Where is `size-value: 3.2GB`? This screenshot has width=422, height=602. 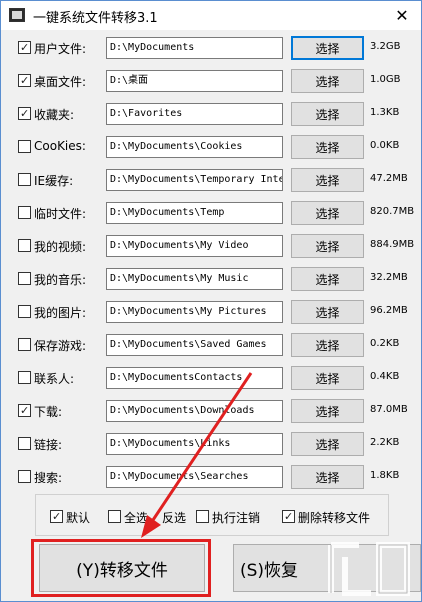 size-value: 3.2GB is located at coordinates (385, 46).